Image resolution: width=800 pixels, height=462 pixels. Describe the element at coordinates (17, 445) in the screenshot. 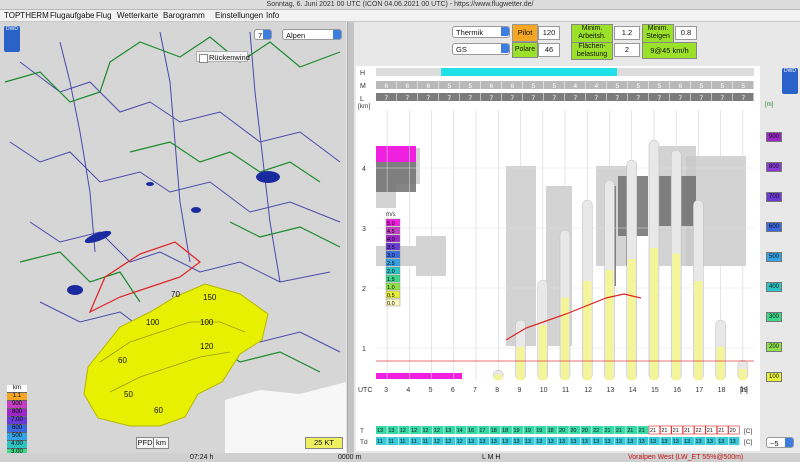

I see `legend-item: 4.00` at that location.